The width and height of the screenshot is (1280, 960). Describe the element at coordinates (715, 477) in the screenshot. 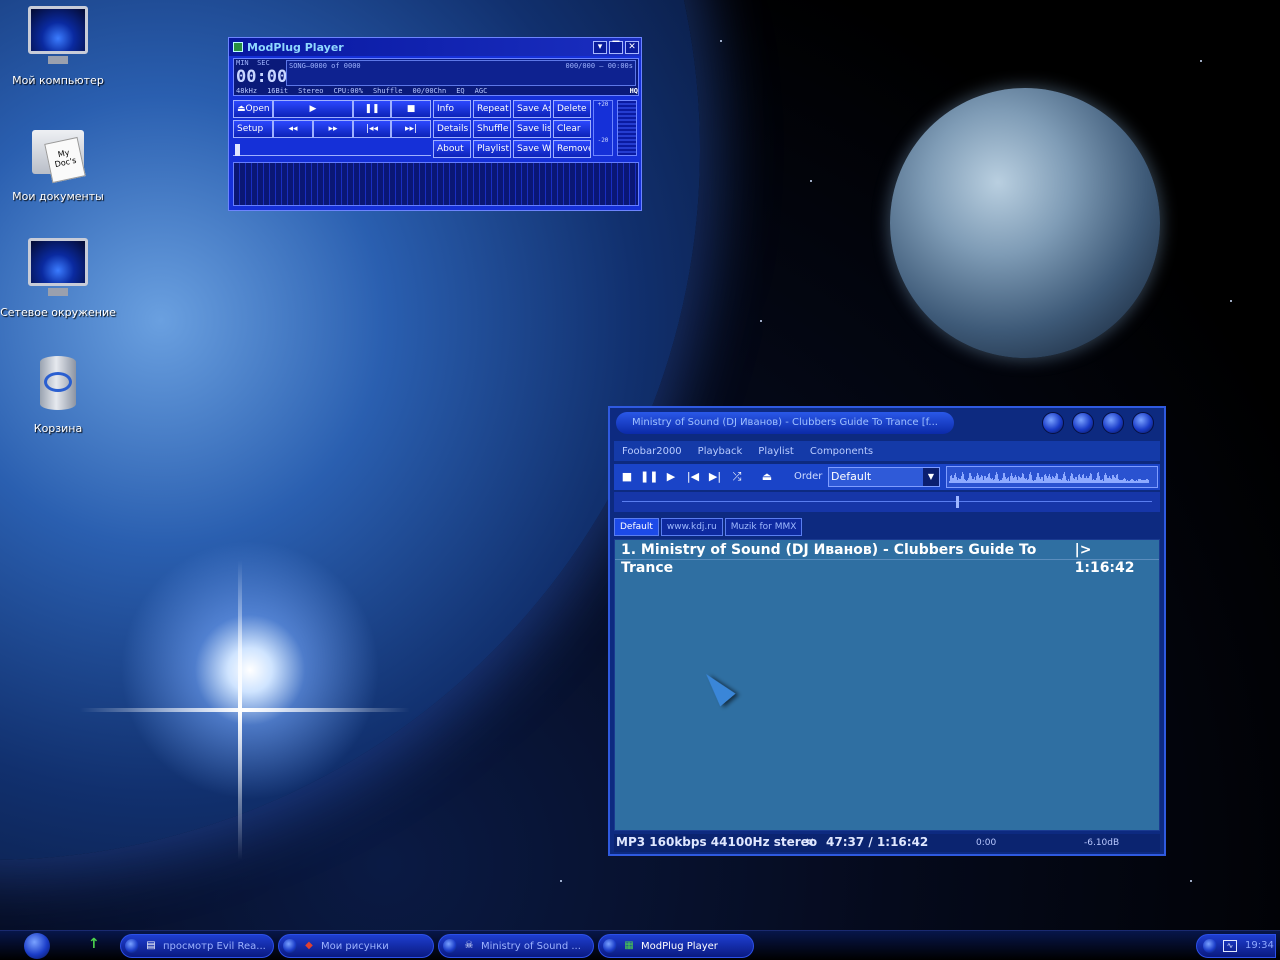

I see `next-button: ▶|` at that location.